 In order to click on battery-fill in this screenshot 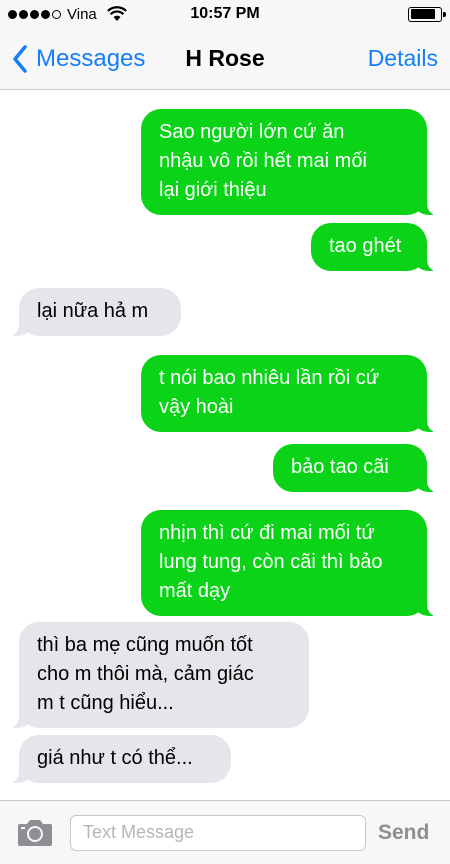, I will do `click(423, 14)`.